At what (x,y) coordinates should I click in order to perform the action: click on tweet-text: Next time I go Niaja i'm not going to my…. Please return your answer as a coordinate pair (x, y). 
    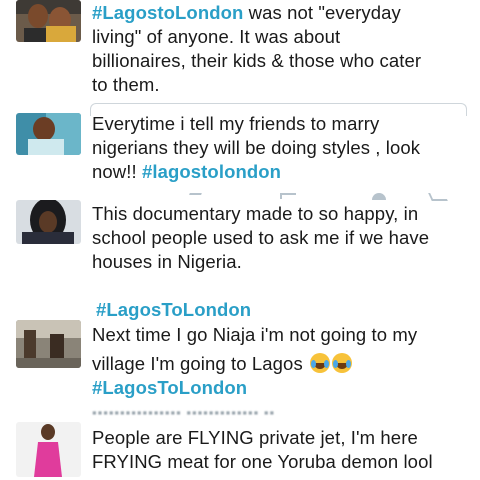
    Looking at the image, I should click on (255, 361).